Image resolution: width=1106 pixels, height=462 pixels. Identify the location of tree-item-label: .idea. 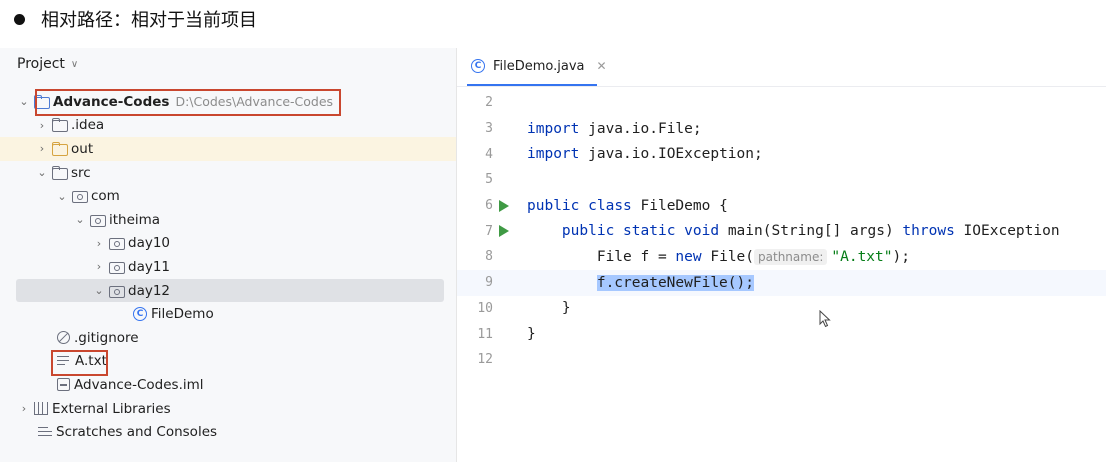
(88, 125).